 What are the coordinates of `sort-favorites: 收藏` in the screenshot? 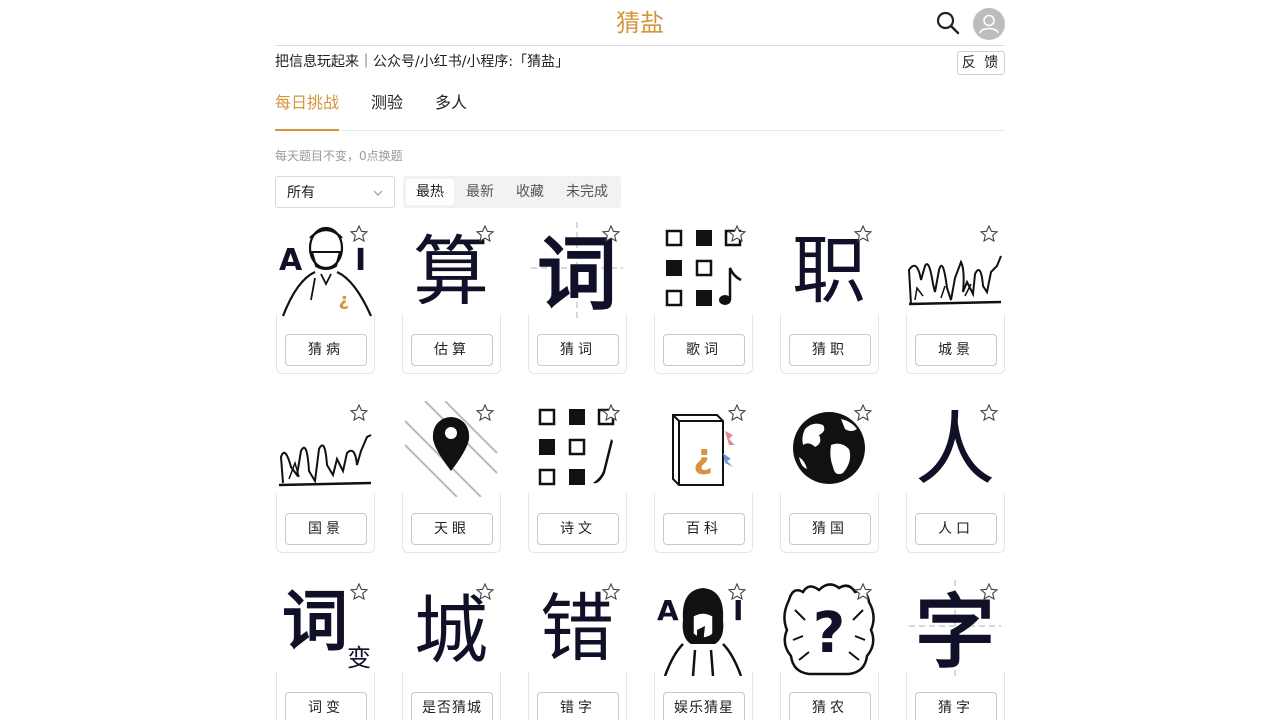 It's located at (530, 192).